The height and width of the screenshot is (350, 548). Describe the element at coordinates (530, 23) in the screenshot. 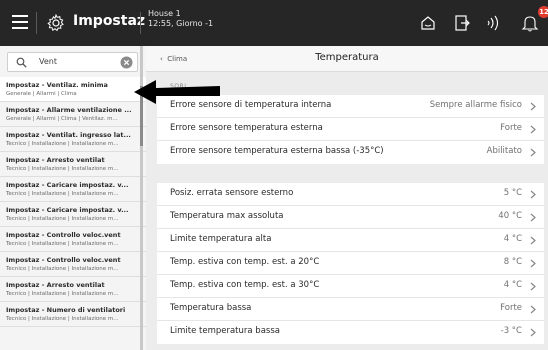

I see `bell-icon` at that location.